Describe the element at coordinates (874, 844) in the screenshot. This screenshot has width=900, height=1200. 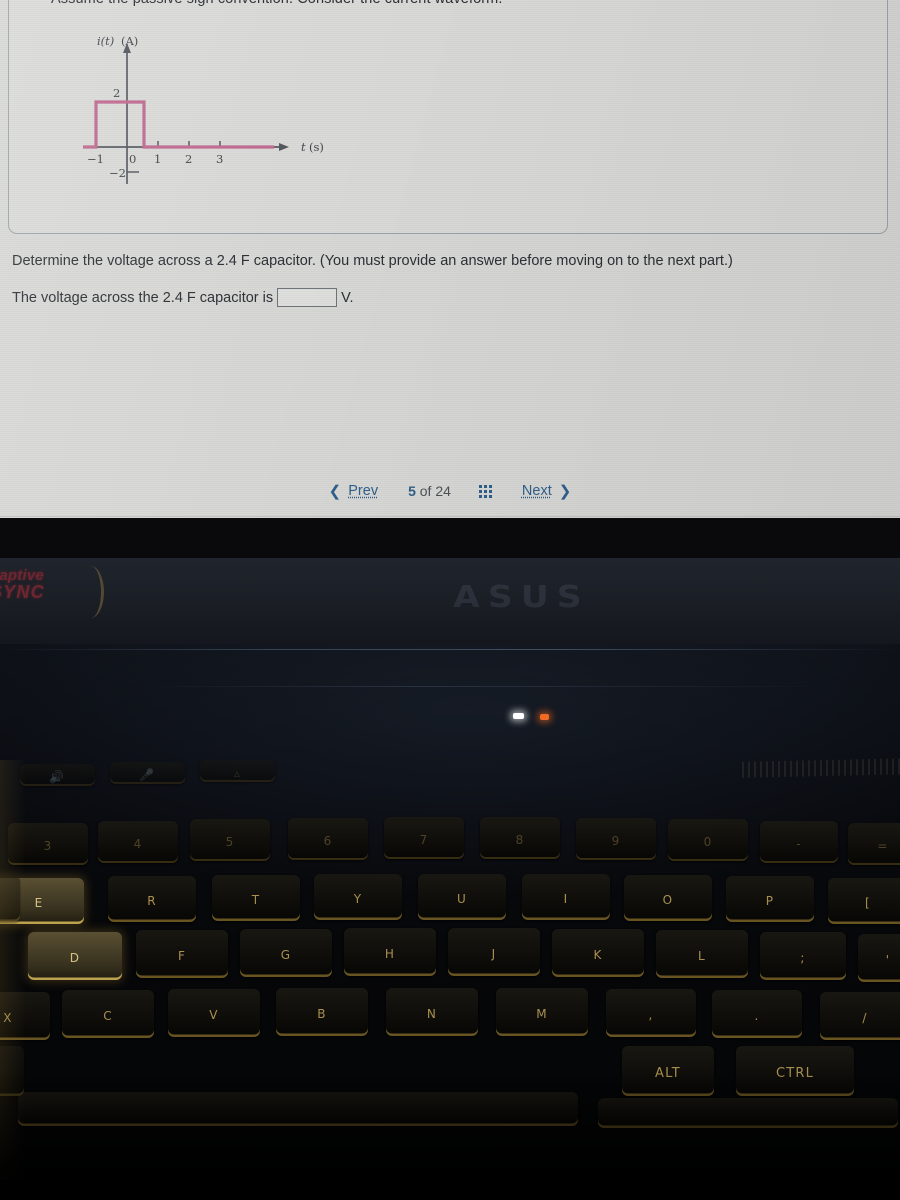
I see `key-equals: =` at that location.